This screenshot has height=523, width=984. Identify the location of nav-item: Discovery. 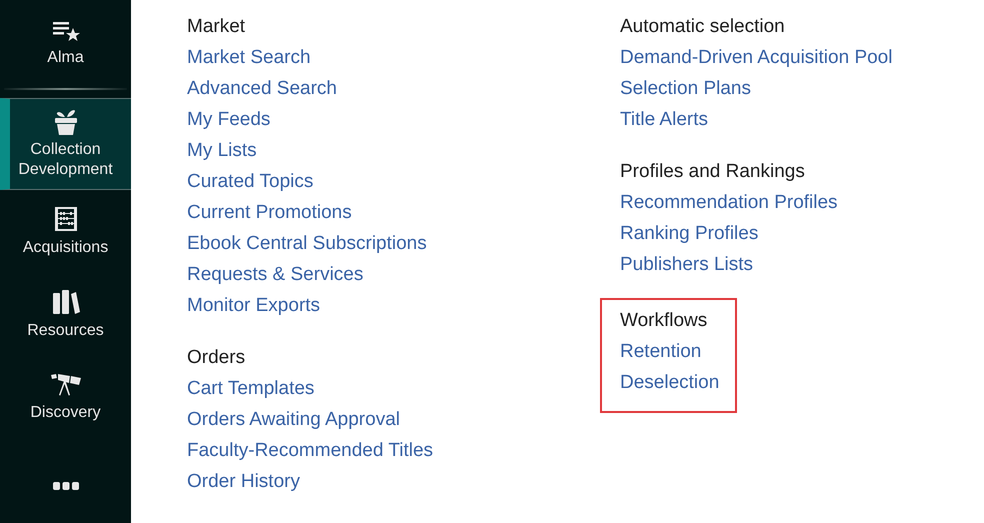
(65, 397).